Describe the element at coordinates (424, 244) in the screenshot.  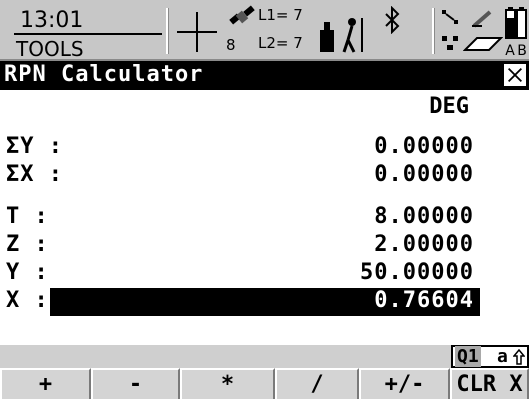
I see `stack-z-value: 2.00000` at that location.